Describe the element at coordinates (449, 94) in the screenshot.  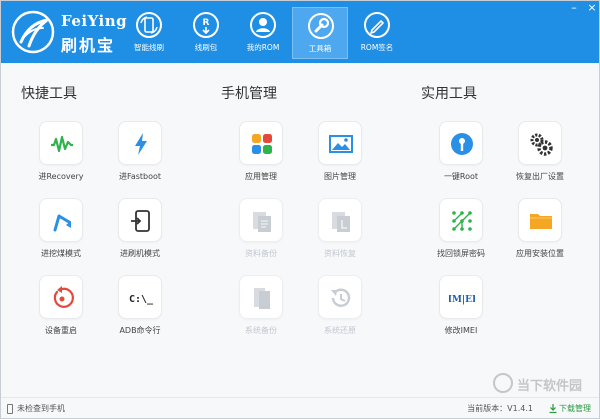
I see `section-title: 实用工具` at that location.